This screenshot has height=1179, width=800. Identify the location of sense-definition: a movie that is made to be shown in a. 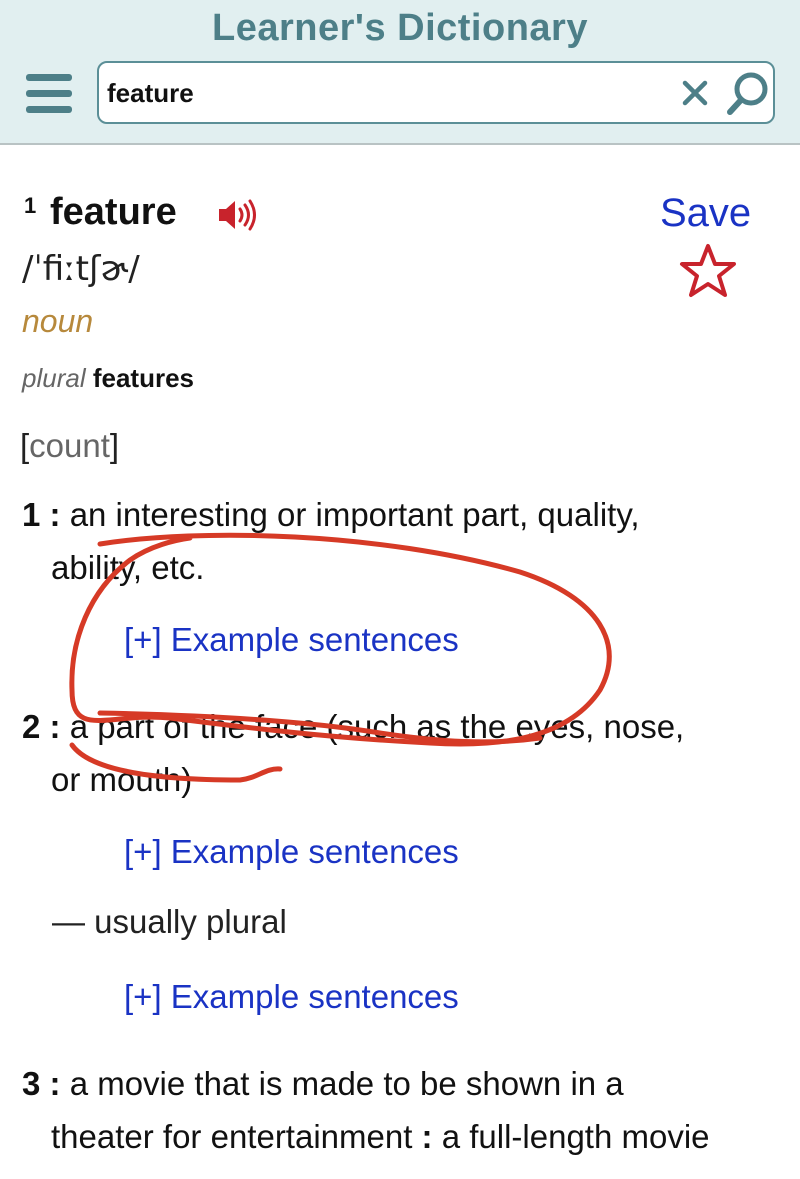
(346, 1083).